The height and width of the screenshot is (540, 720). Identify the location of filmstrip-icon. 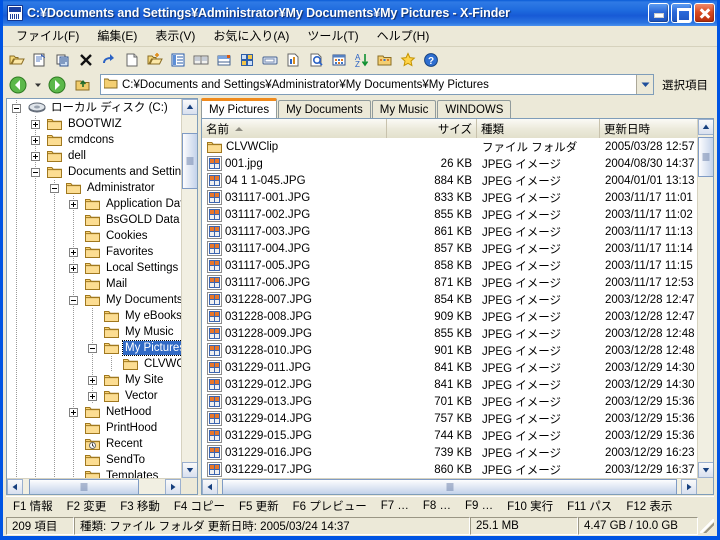
(270, 60).